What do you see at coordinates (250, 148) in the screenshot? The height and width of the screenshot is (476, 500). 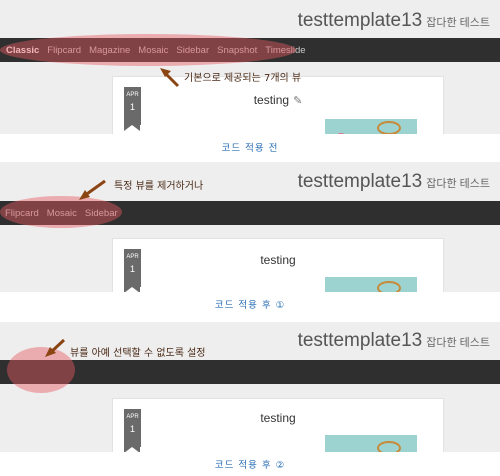 I see `caption-before: 코드 적용 전` at bounding box center [250, 148].